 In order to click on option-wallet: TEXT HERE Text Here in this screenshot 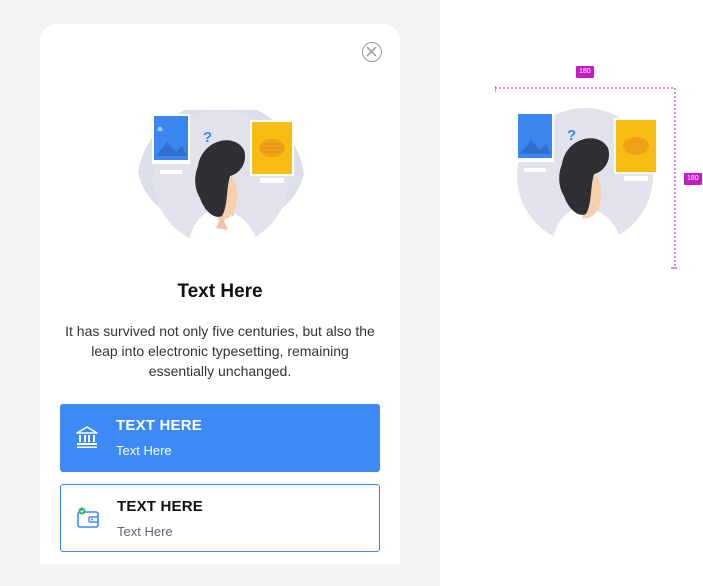, I will do `click(220, 518)`.